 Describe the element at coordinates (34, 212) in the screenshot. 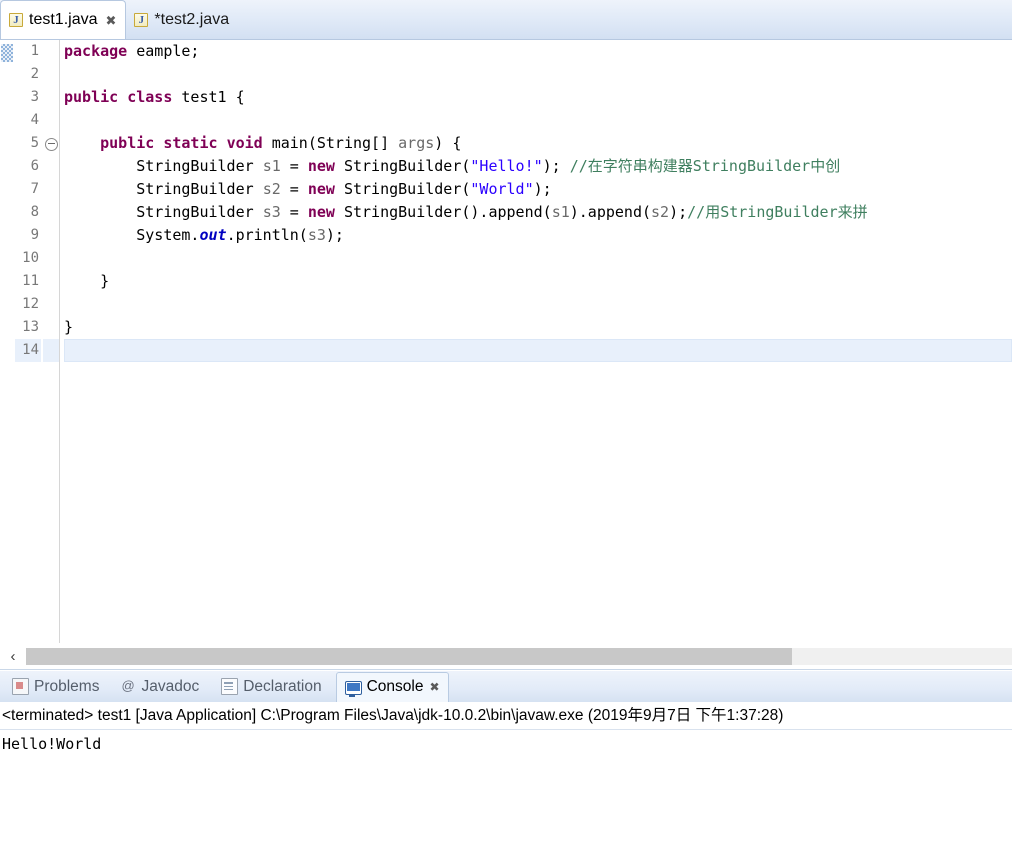

I see `line-number: 8` at that location.